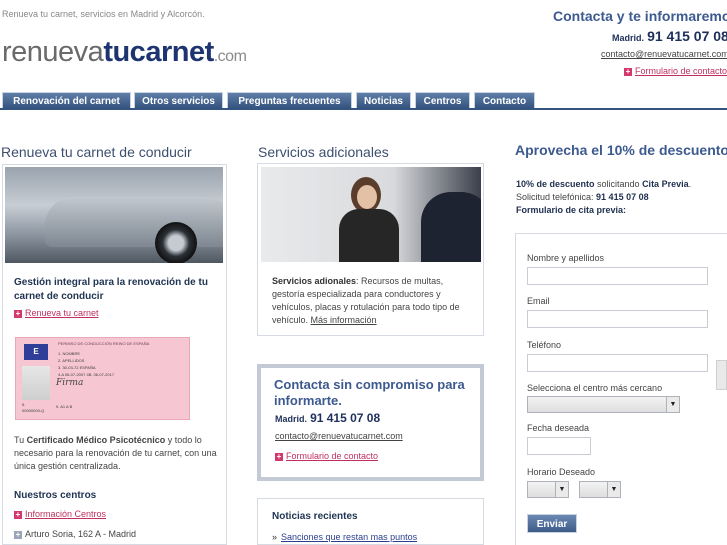 This screenshot has height=545, width=727. What do you see at coordinates (339, 436) in the screenshot?
I see `contact-box-email-link: contacto@renuevatucarnet.com` at bounding box center [339, 436].